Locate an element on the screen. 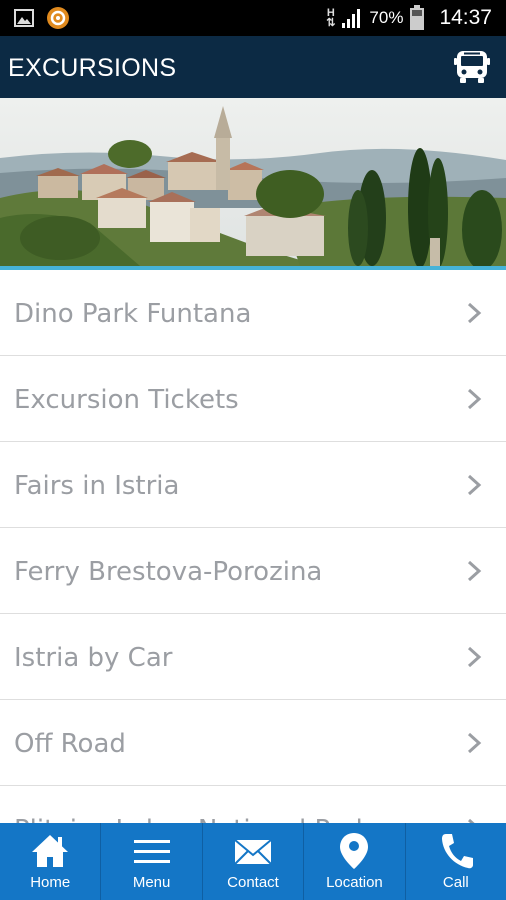  gallery-icon is located at coordinates (24, 18).